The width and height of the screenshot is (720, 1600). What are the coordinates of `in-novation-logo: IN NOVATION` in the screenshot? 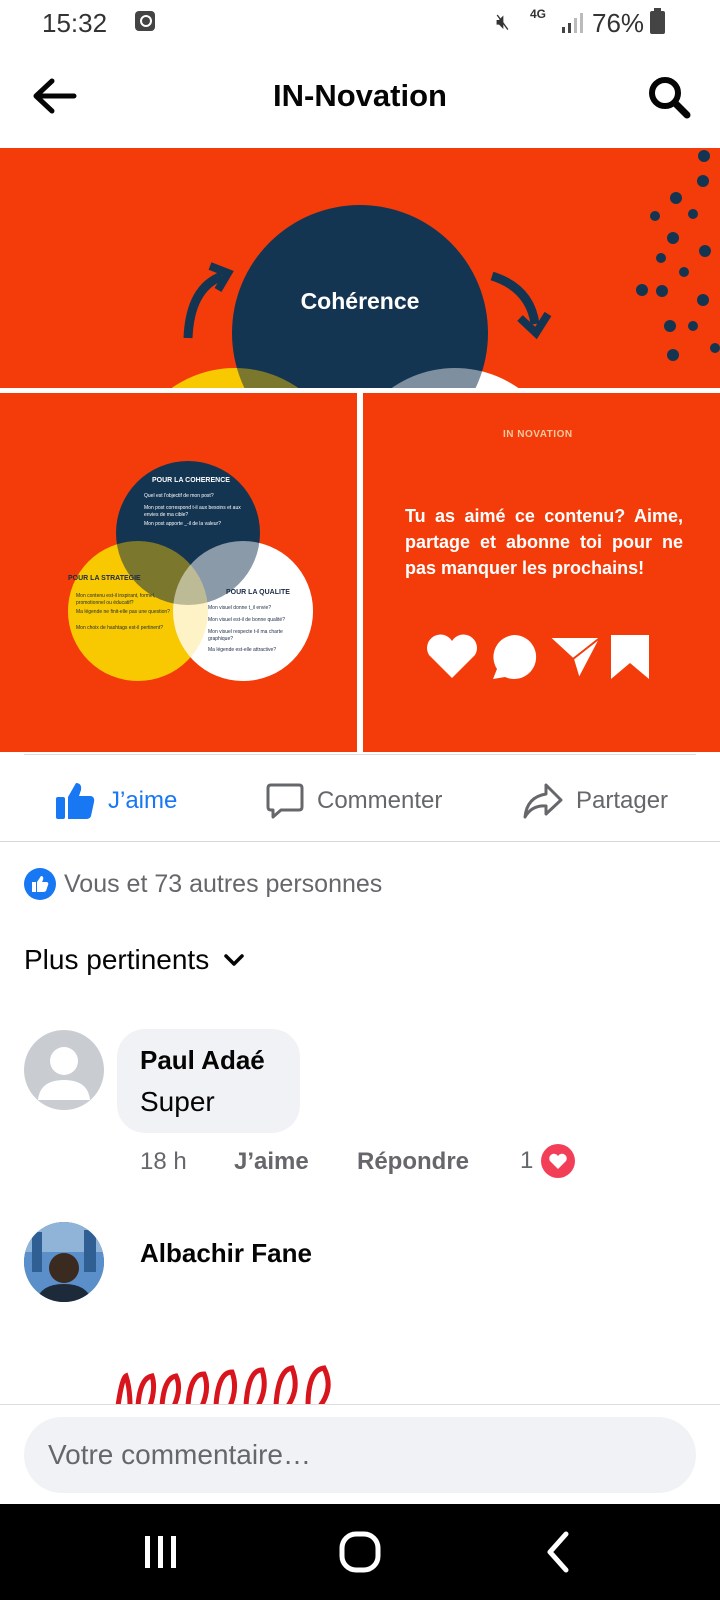 It's located at (538, 434).